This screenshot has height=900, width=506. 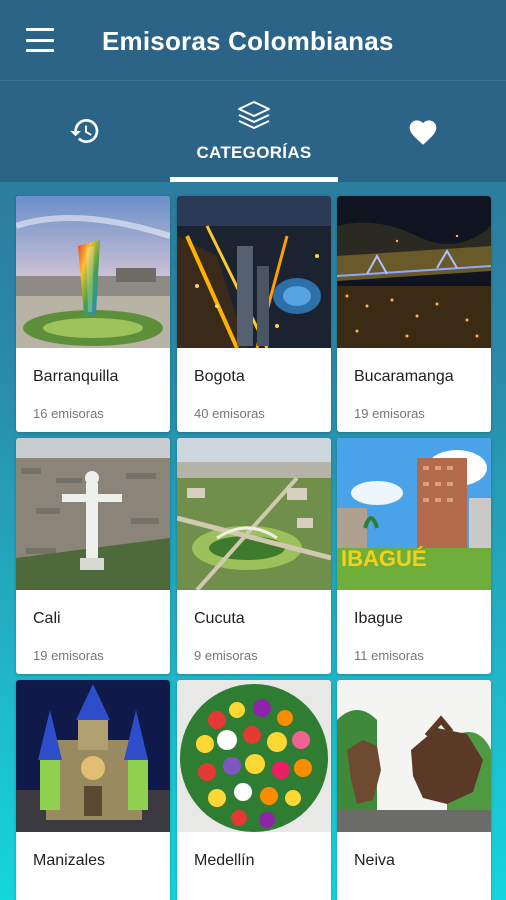 What do you see at coordinates (374, 860) in the screenshot?
I see `city-name: Neiva` at bounding box center [374, 860].